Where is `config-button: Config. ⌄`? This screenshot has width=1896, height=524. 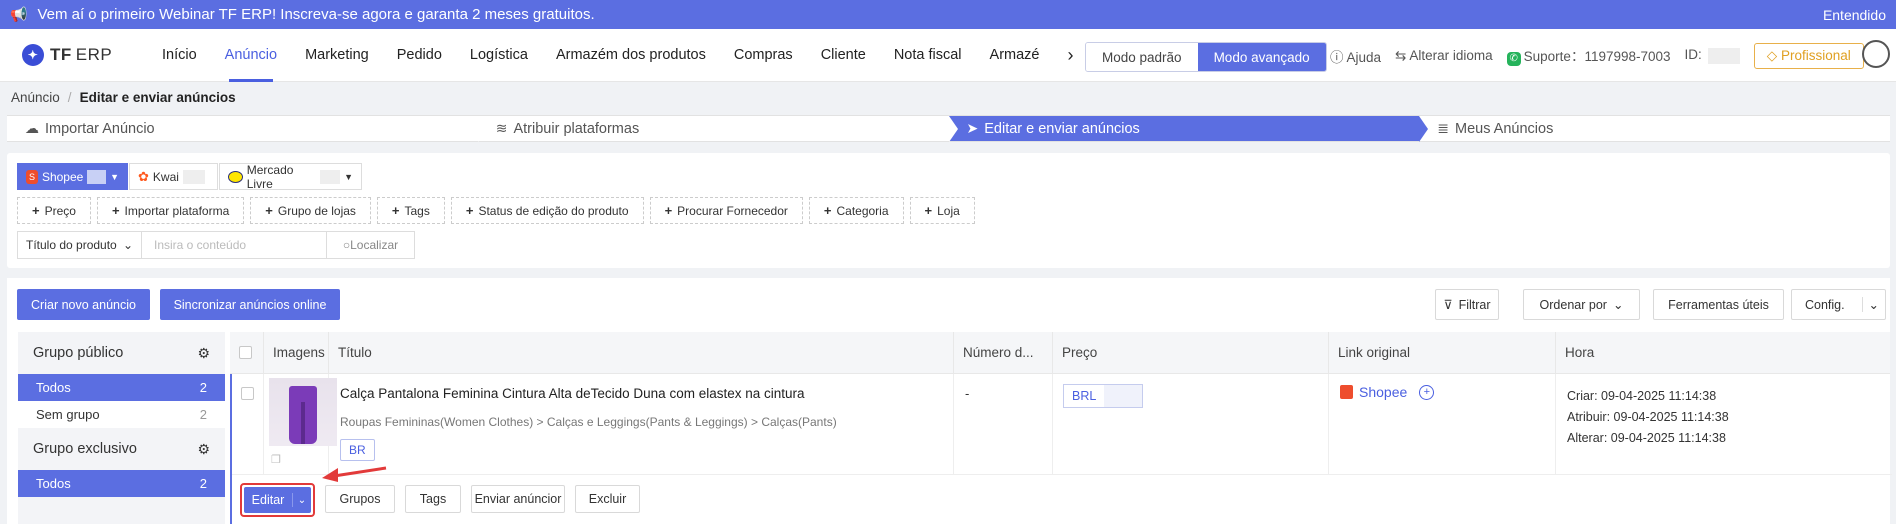
config-button: Config. ⌄ is located at coordinates (1838, 304).